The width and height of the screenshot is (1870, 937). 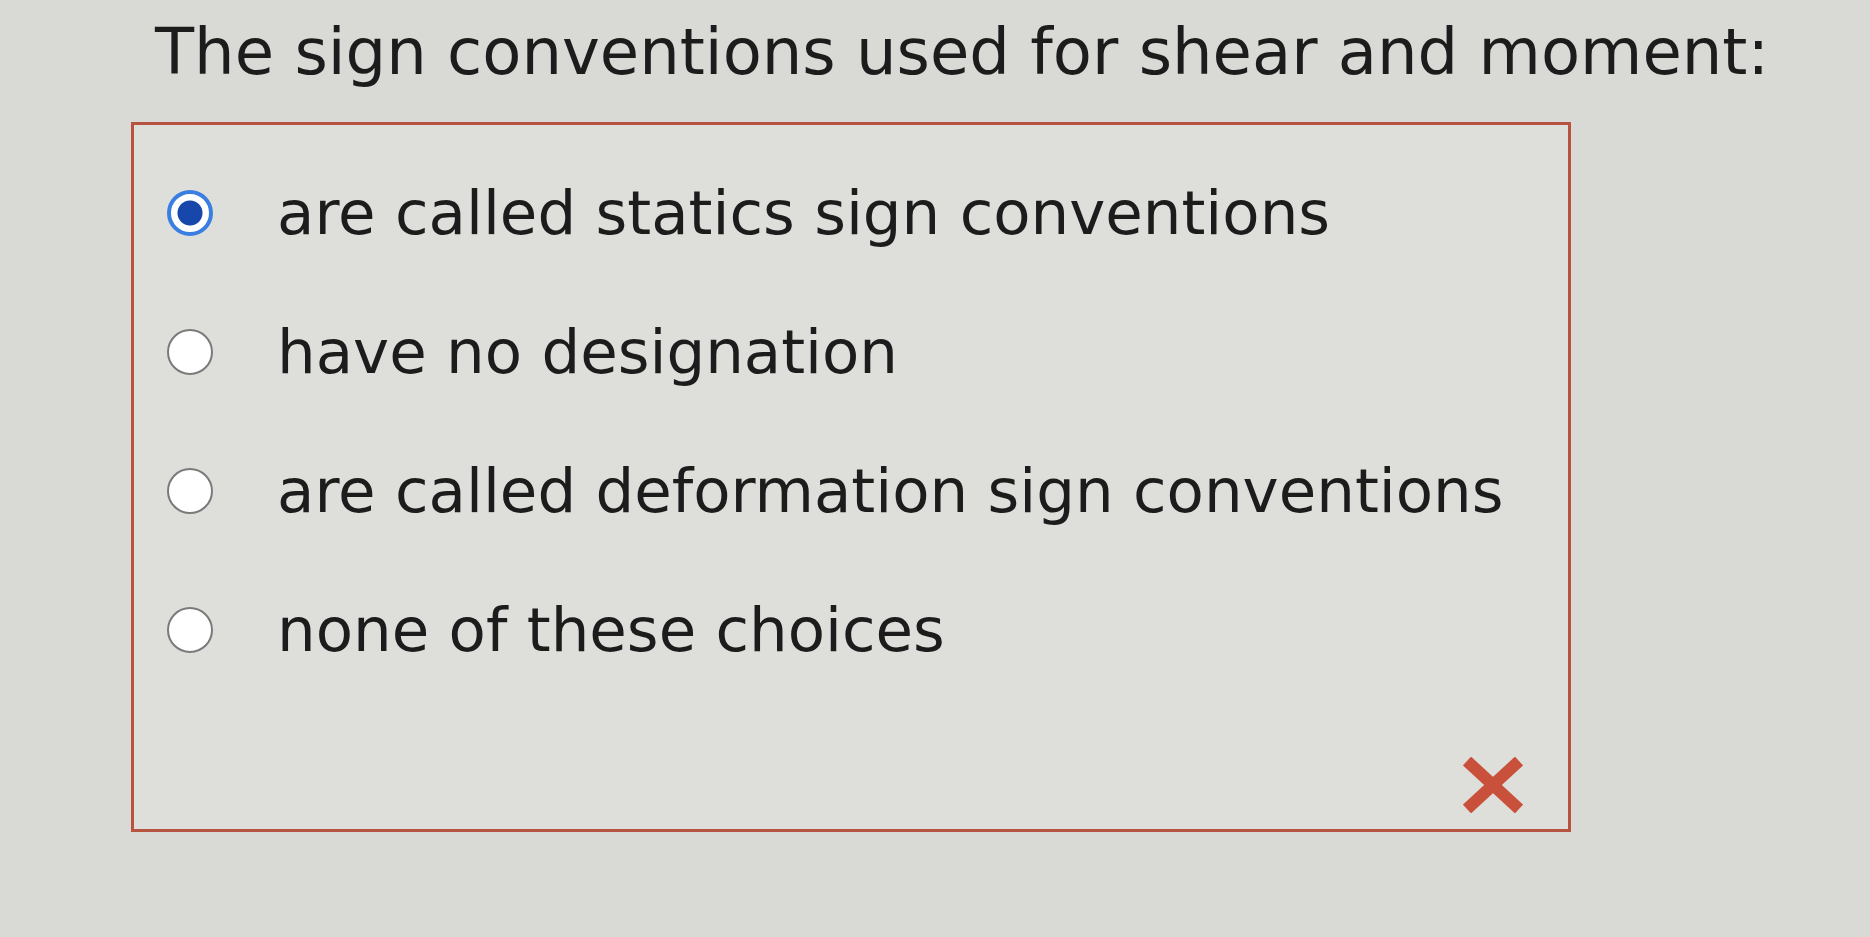 I want to click on option-label: none of these choices, so click(x=611, y=629).